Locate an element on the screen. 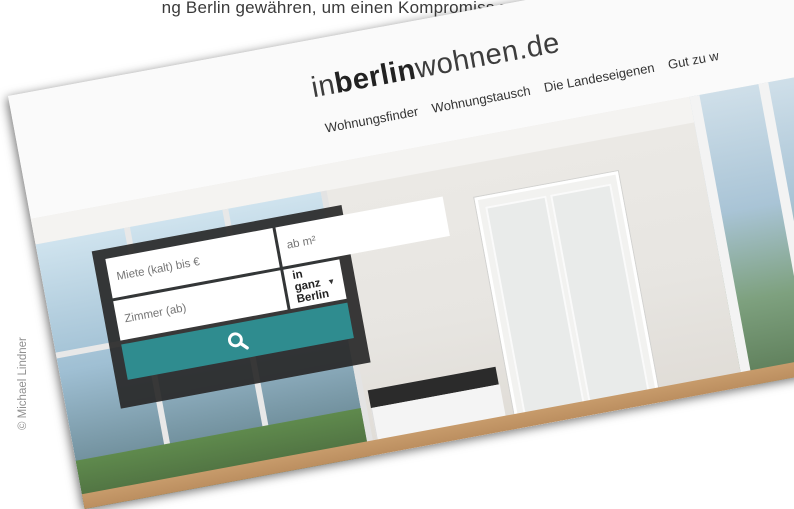  nav-wohnungsfinder: Wohnungsfinder is located at coordinates (372, 120).